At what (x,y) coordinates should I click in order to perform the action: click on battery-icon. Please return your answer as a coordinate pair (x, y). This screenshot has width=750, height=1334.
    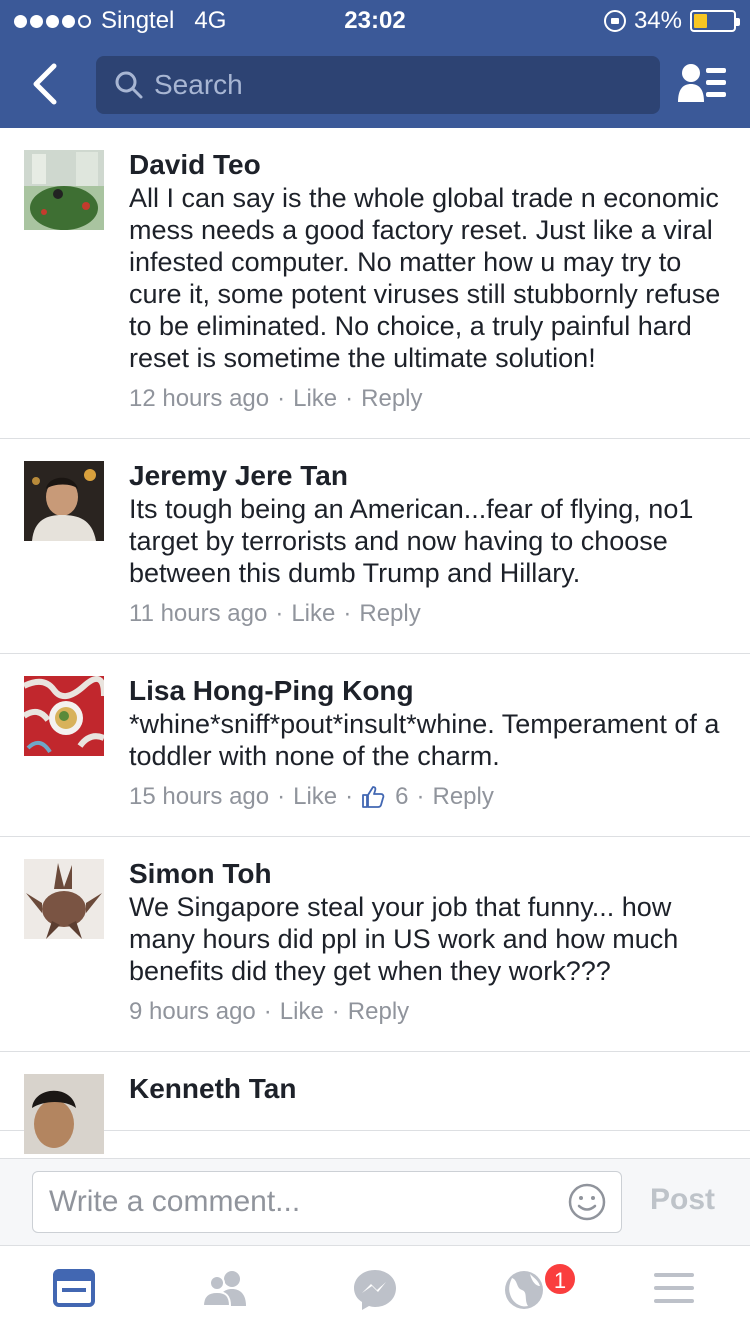
    Looking at the image, I should click on (715, 21).